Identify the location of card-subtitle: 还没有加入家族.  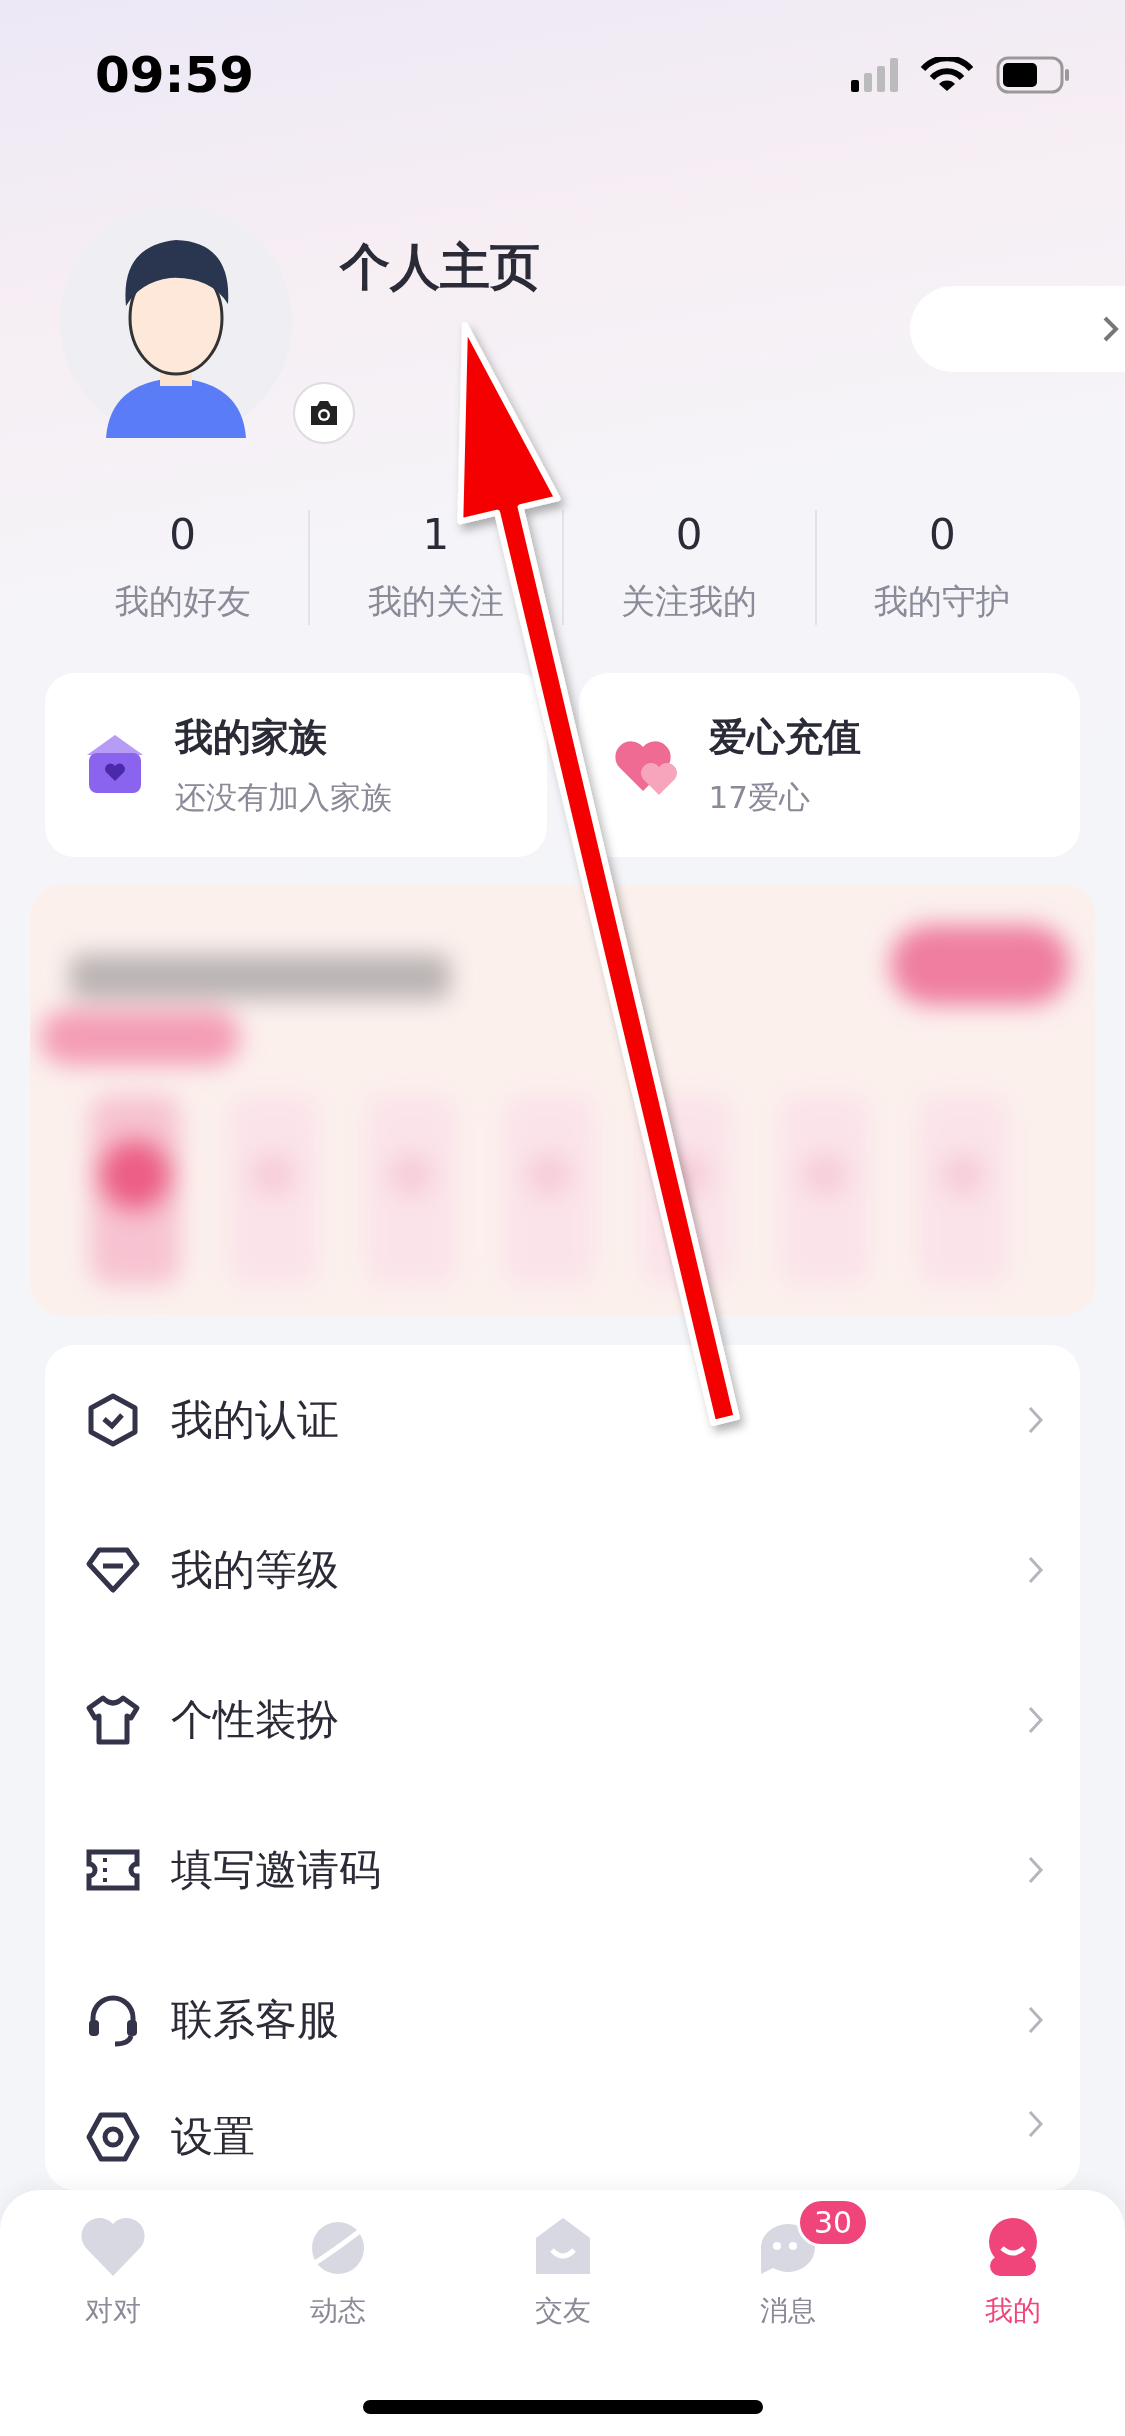
(283, 797).